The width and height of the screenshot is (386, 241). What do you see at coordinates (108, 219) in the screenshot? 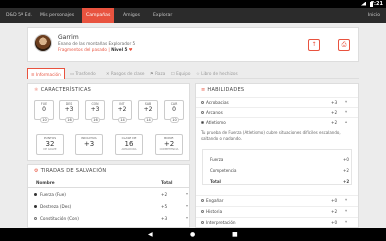
I see `table-row: Constitución (Con) +3 ▾` at bounding box center [108, 219].